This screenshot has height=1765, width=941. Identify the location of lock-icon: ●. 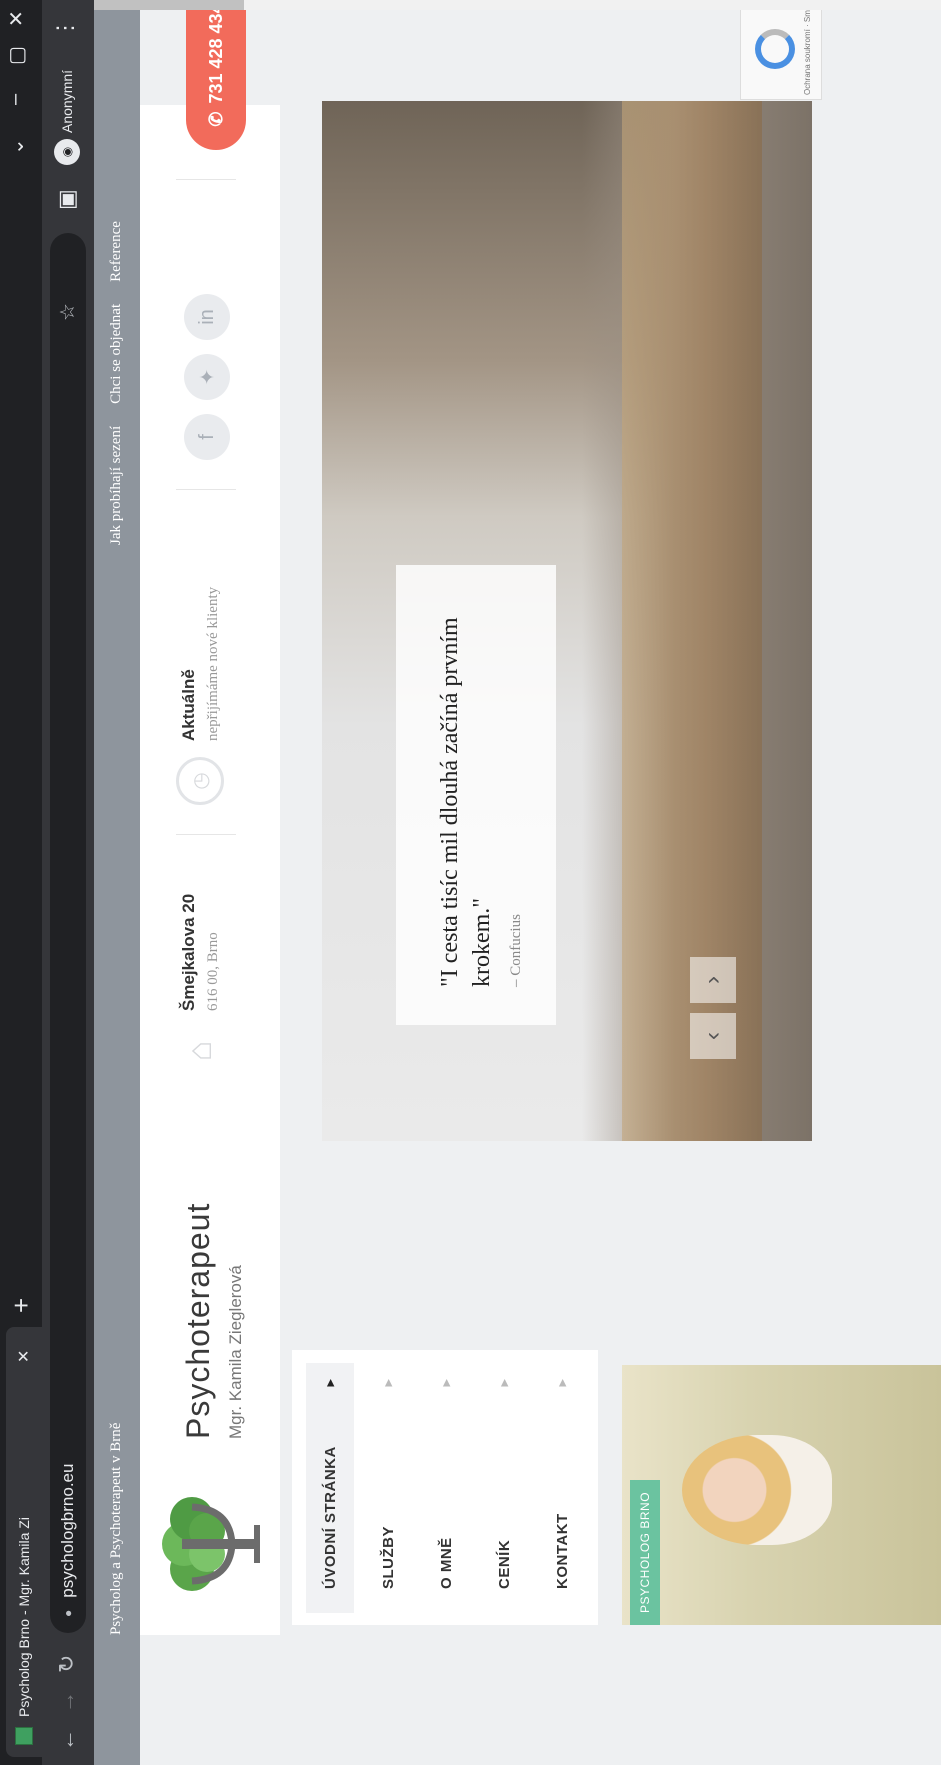
(68, 1613).